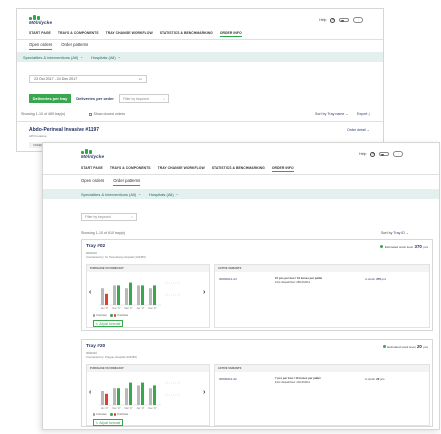 This screenshot has width=441, height=434. I want to click on tray-title: Tray #02, so click(95, 246).